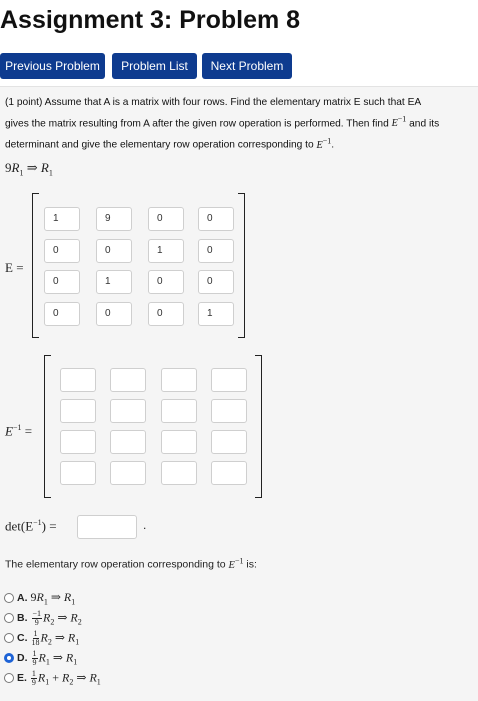  I want to click on page-title: Assignment 3: Problem 8, so click(150, 20).